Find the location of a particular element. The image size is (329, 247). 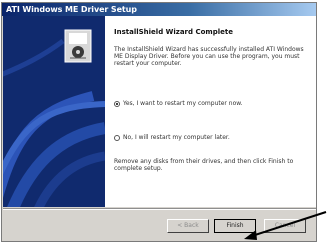

restart-now-label: Yes, I want to restart my computer now. is located at coordinates (183, 103).